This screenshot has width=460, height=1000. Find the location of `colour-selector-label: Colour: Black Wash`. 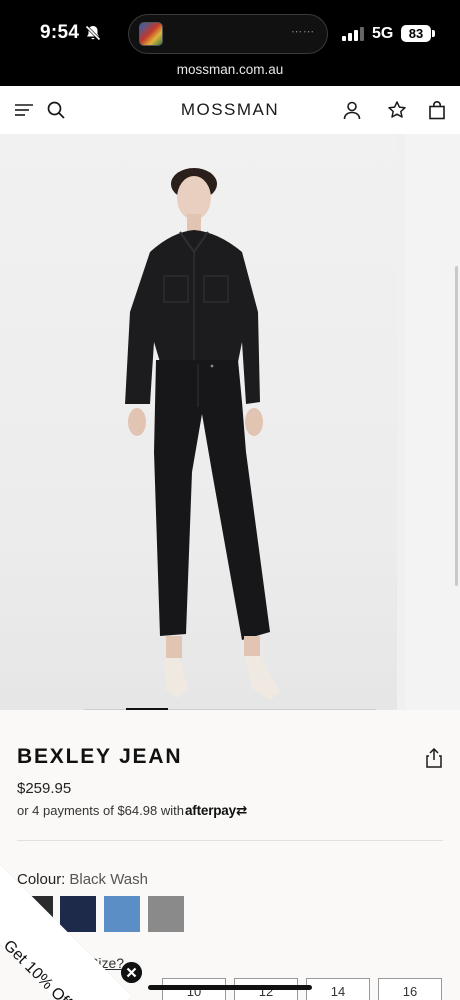

colour-selector-label: Colour: Black Wash is located at coordinates (82, 879).